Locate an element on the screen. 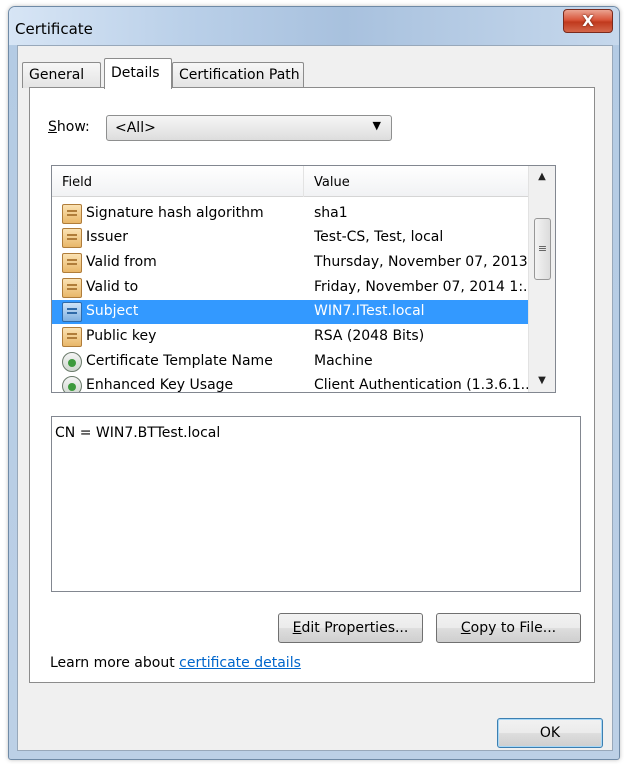  show-dropdown: <All> ▼ is located at coordinates (249, 128).